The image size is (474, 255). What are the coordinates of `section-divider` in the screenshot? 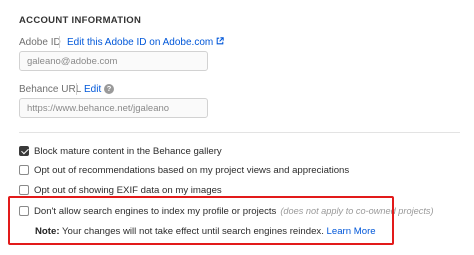 It's located at (239, 132).